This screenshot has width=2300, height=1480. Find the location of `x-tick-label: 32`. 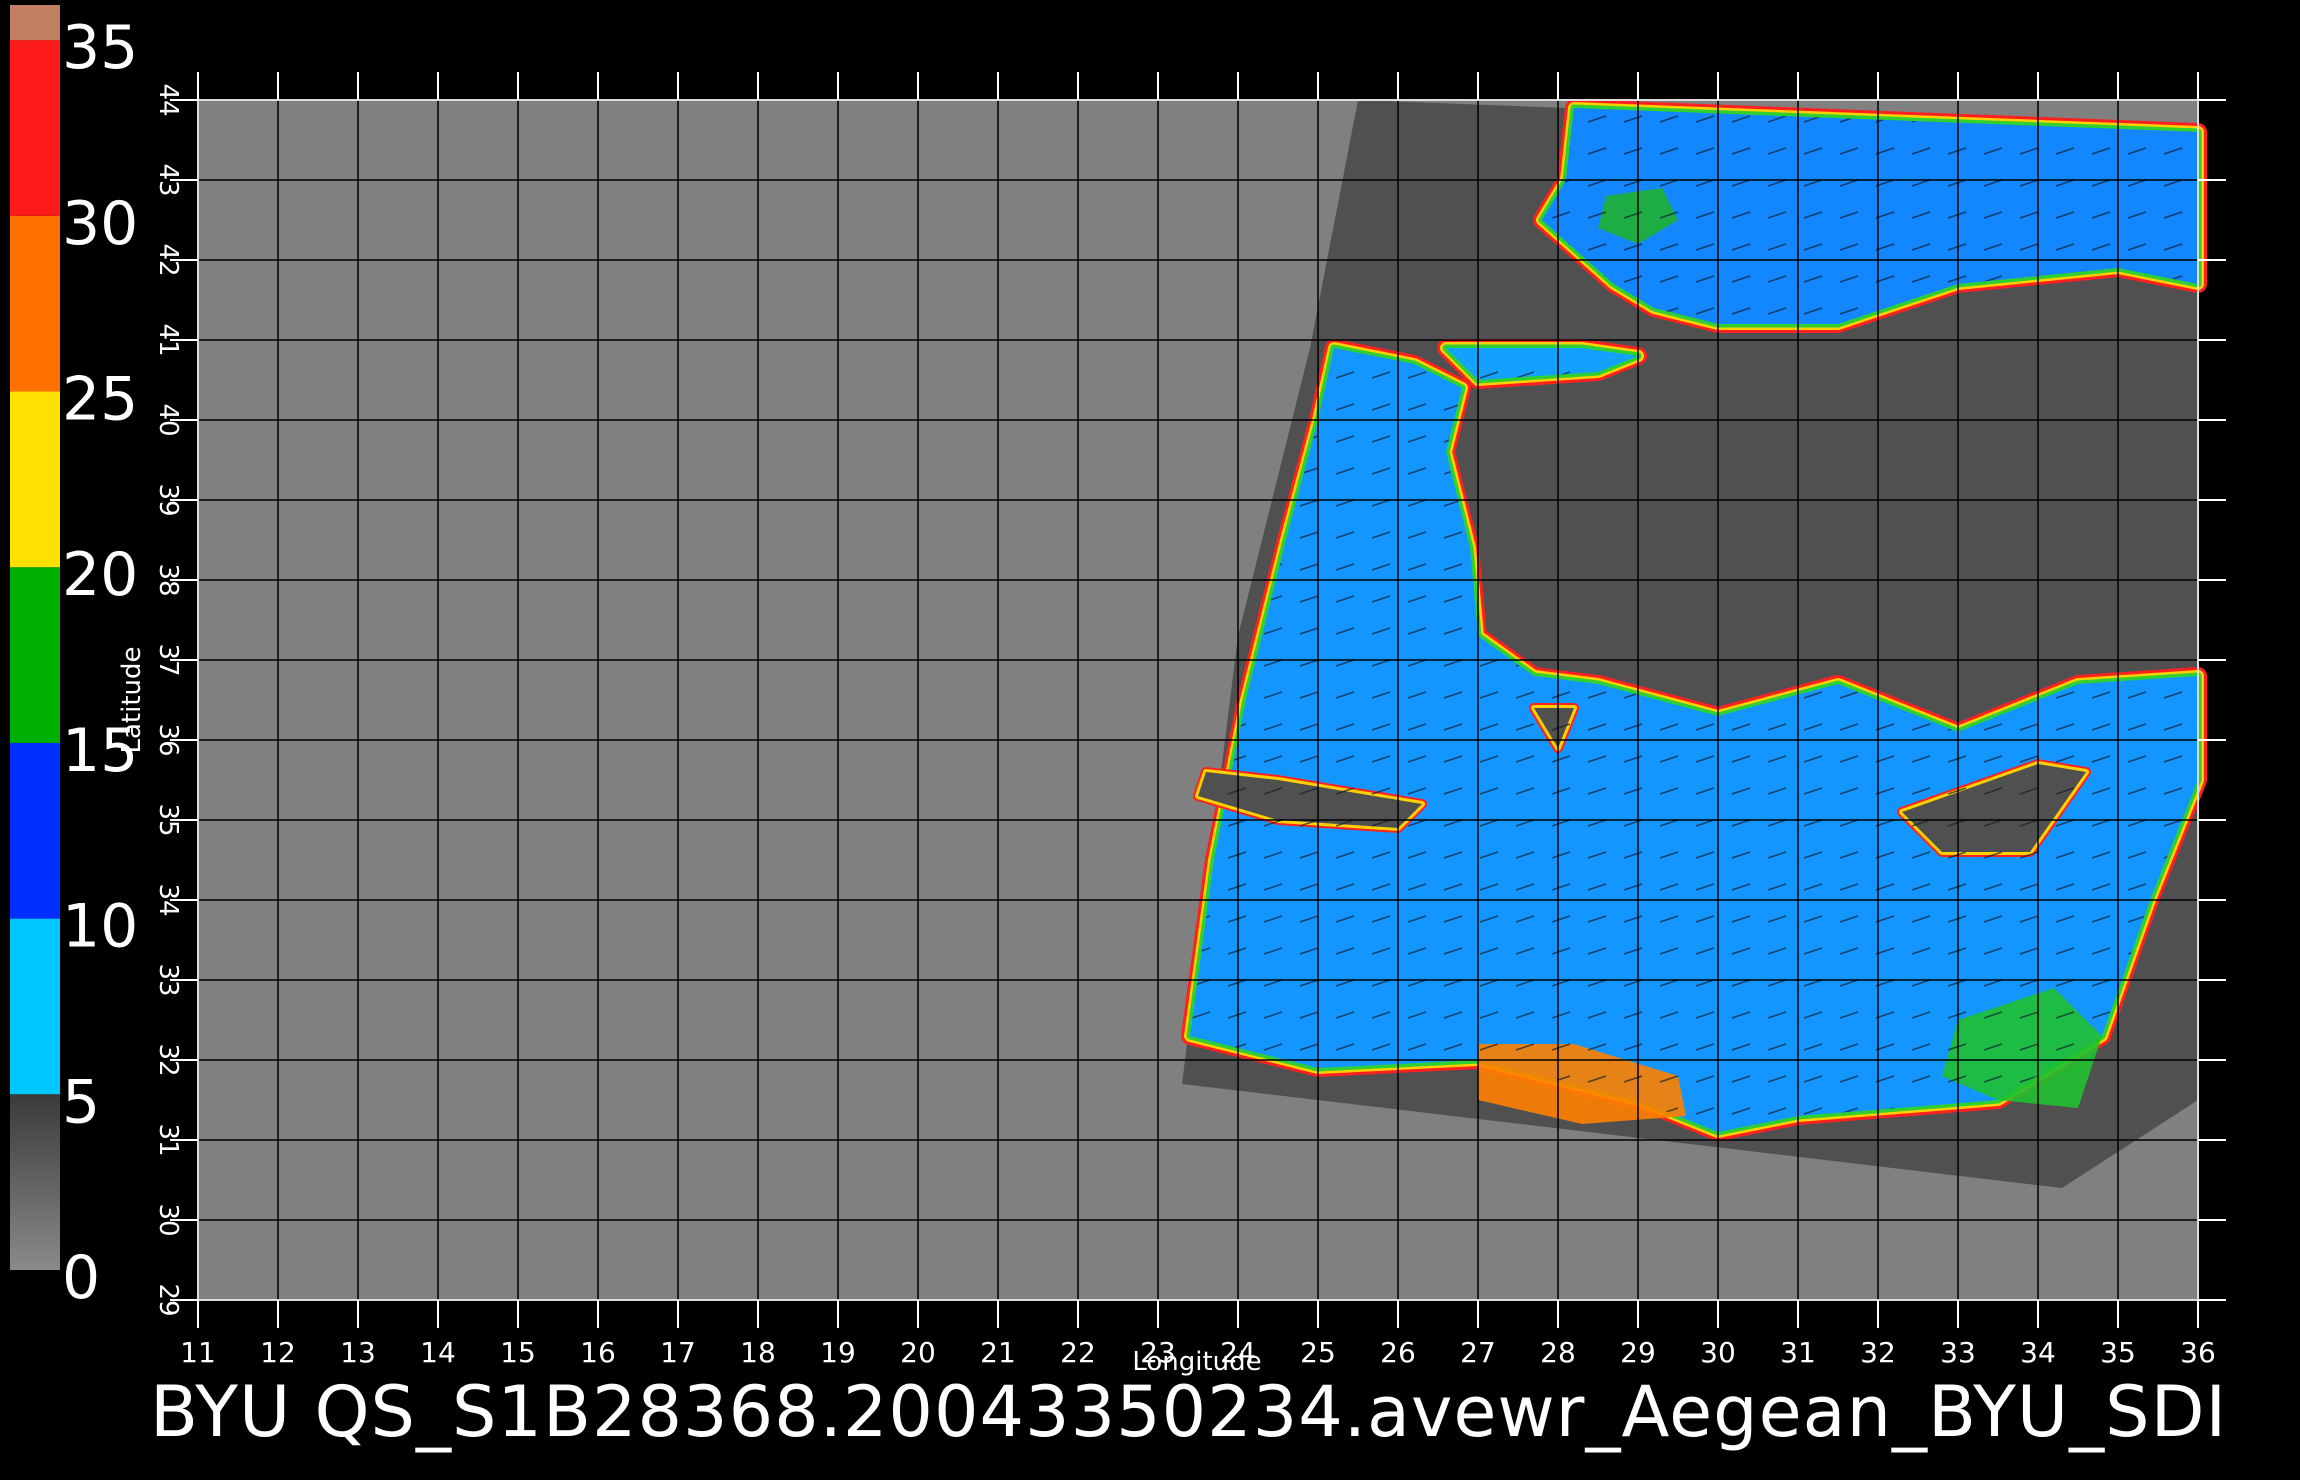

x-tick-label: 32 is located at coordinates (1878, 1352).